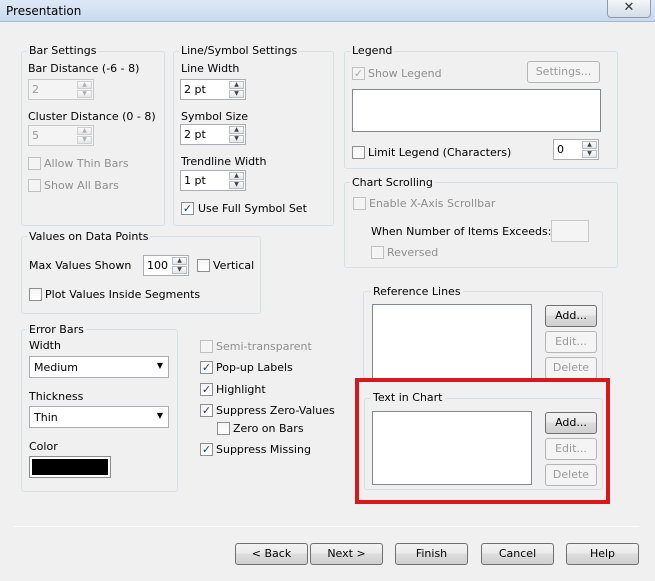 This screenshot has width=655, height=581. What do you see at coordinates (431, 554) in the screenshot?
I see `finish-button: Finish` at bounding box center [431, 554].